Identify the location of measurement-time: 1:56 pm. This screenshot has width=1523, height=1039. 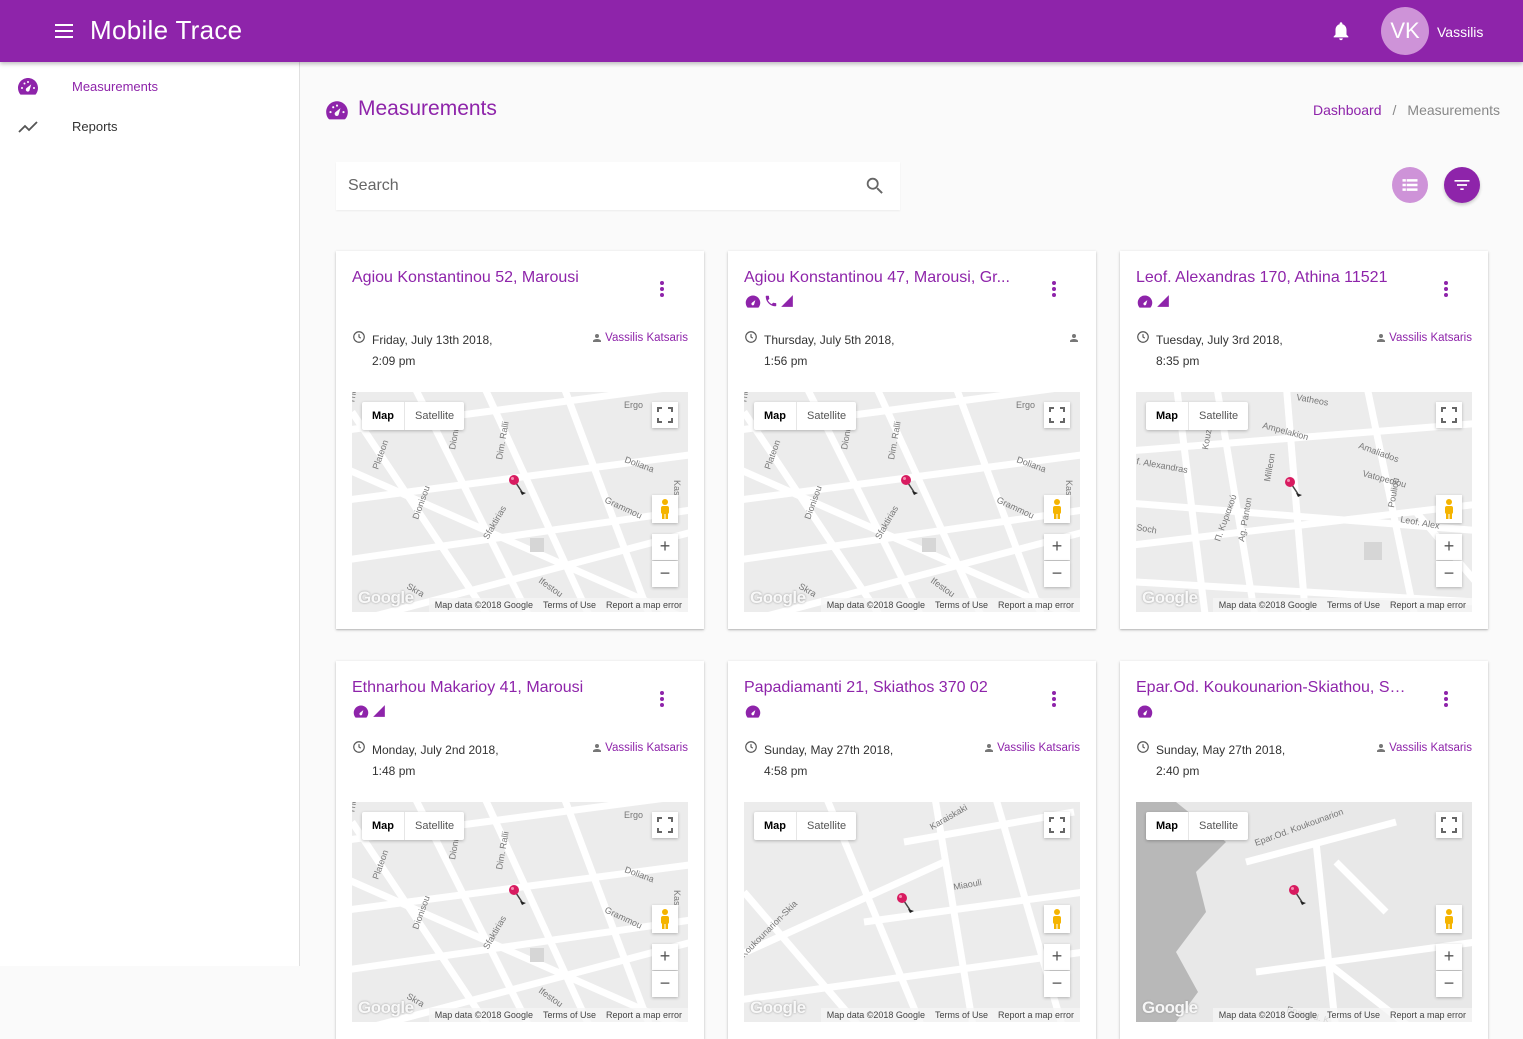
(786, 361).